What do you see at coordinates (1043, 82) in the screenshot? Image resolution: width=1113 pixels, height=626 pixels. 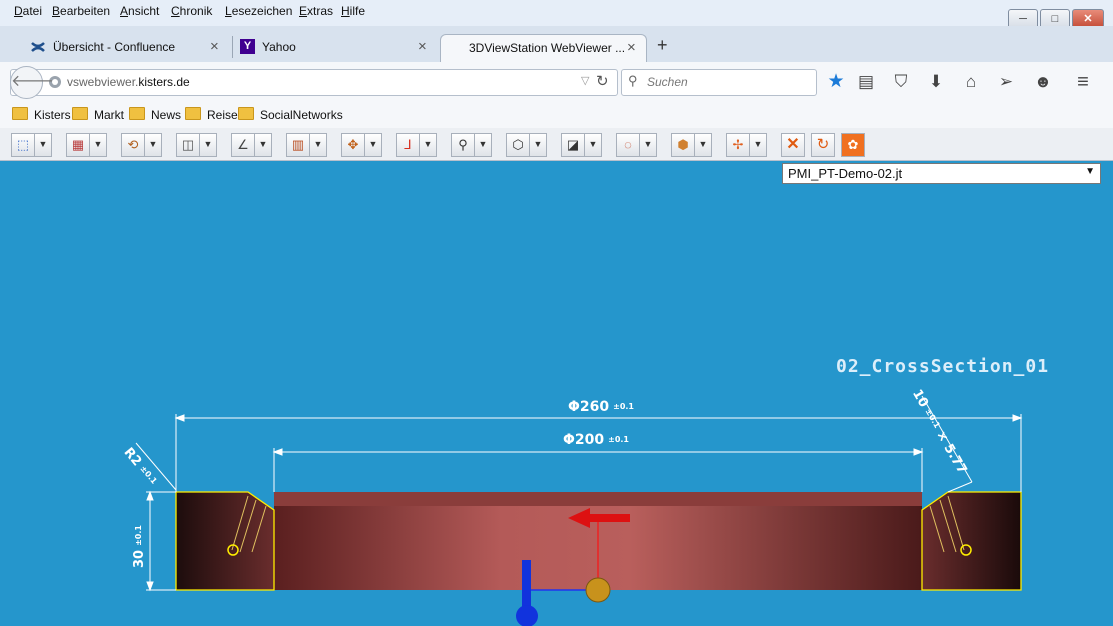 I see `chat-icon: ☻` at bounding box center [1043, 82].